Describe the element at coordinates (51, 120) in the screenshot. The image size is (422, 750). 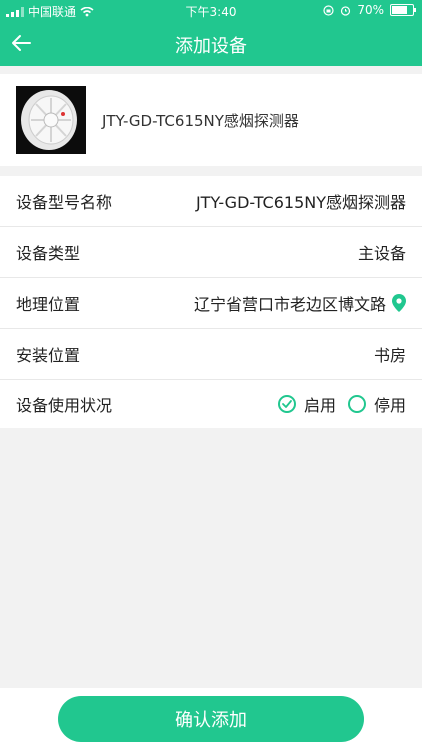
I see `product-image` at that location.